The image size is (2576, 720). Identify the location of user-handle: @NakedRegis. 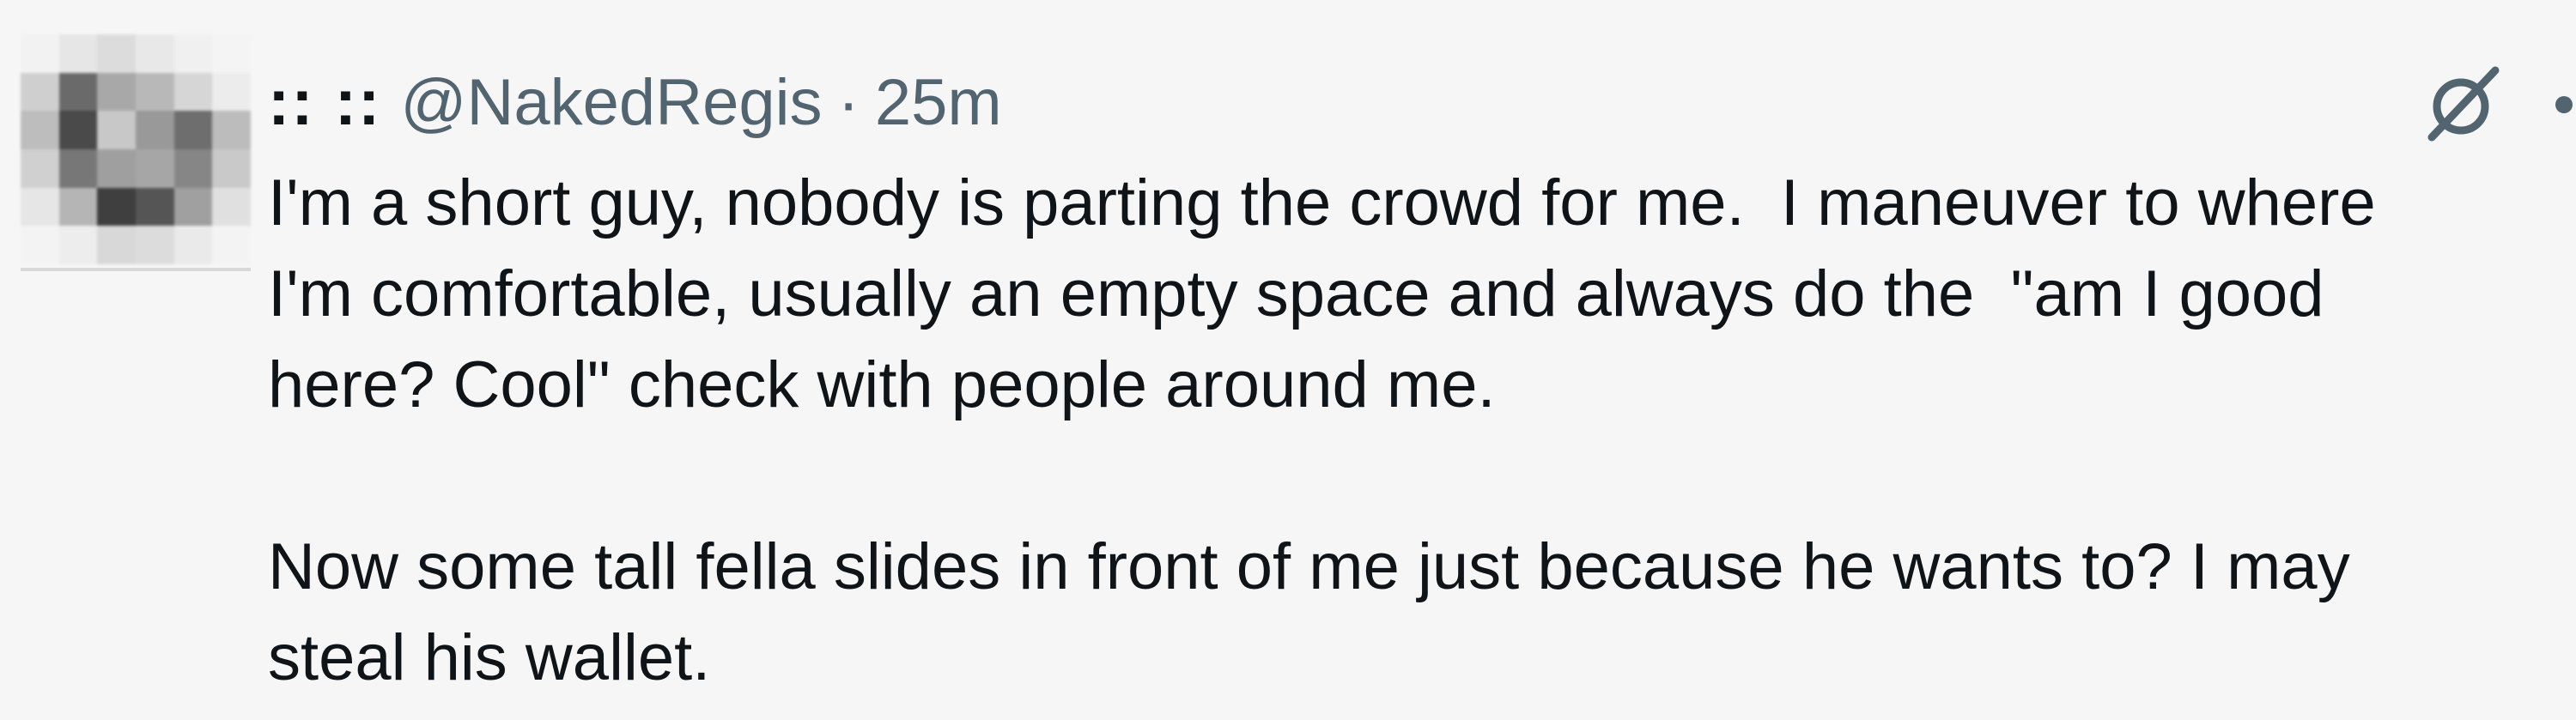
(611, 103).